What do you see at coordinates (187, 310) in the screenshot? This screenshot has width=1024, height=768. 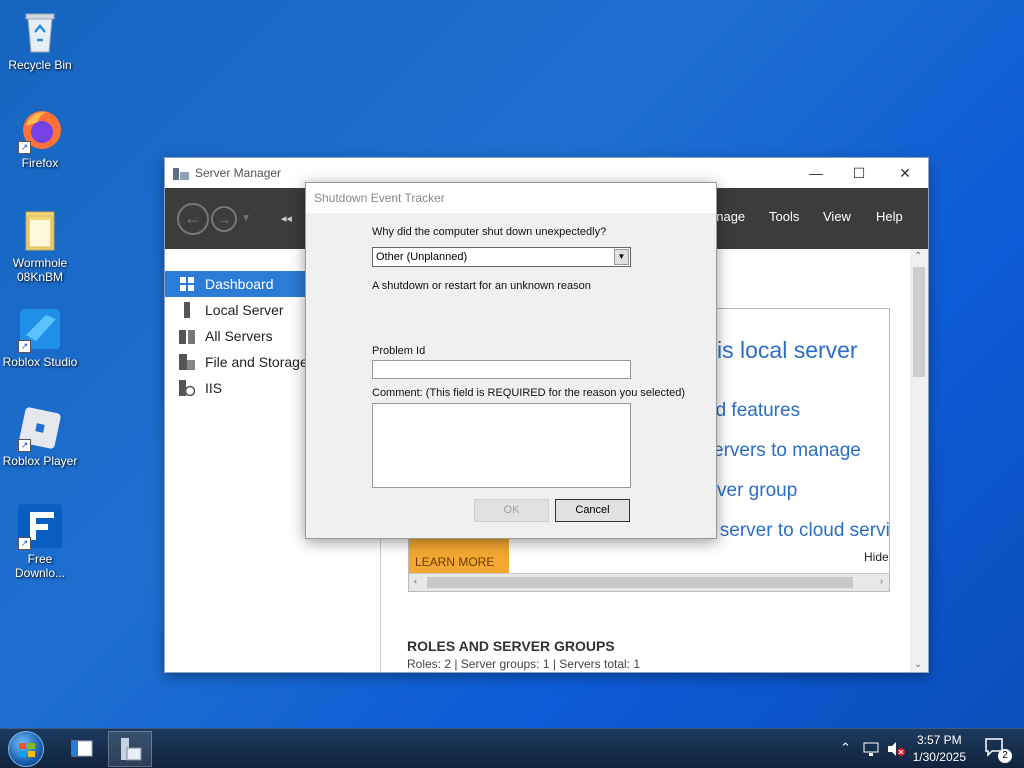 I see `server-icon` at bounding box center [187, 310].